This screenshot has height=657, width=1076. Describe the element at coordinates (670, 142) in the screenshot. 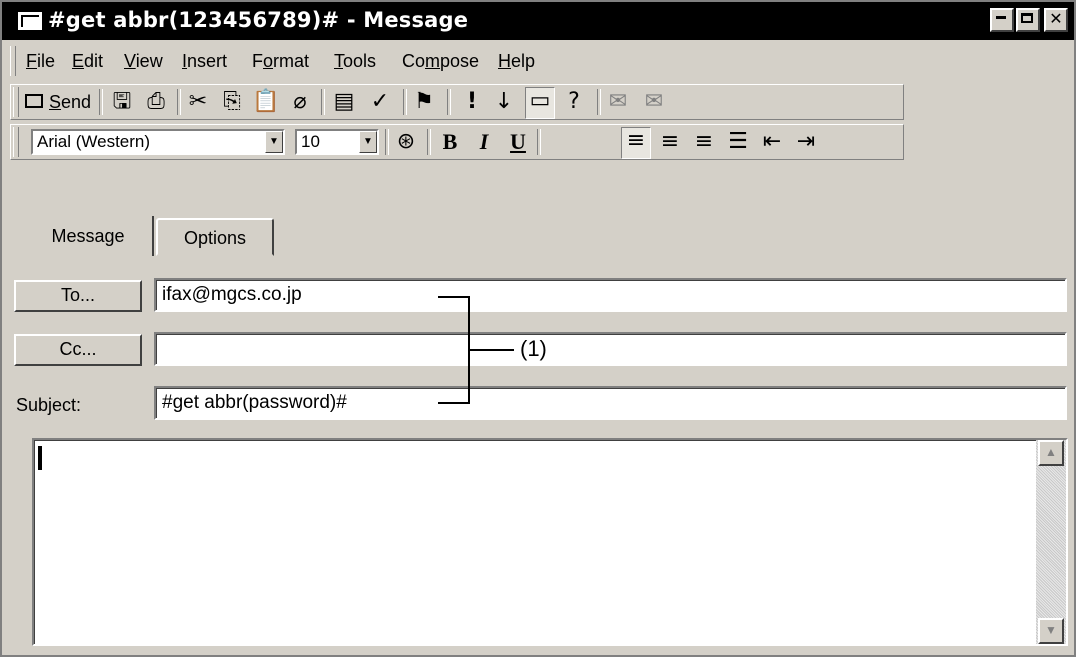

I see `align-center-icon: ≡` at that location.